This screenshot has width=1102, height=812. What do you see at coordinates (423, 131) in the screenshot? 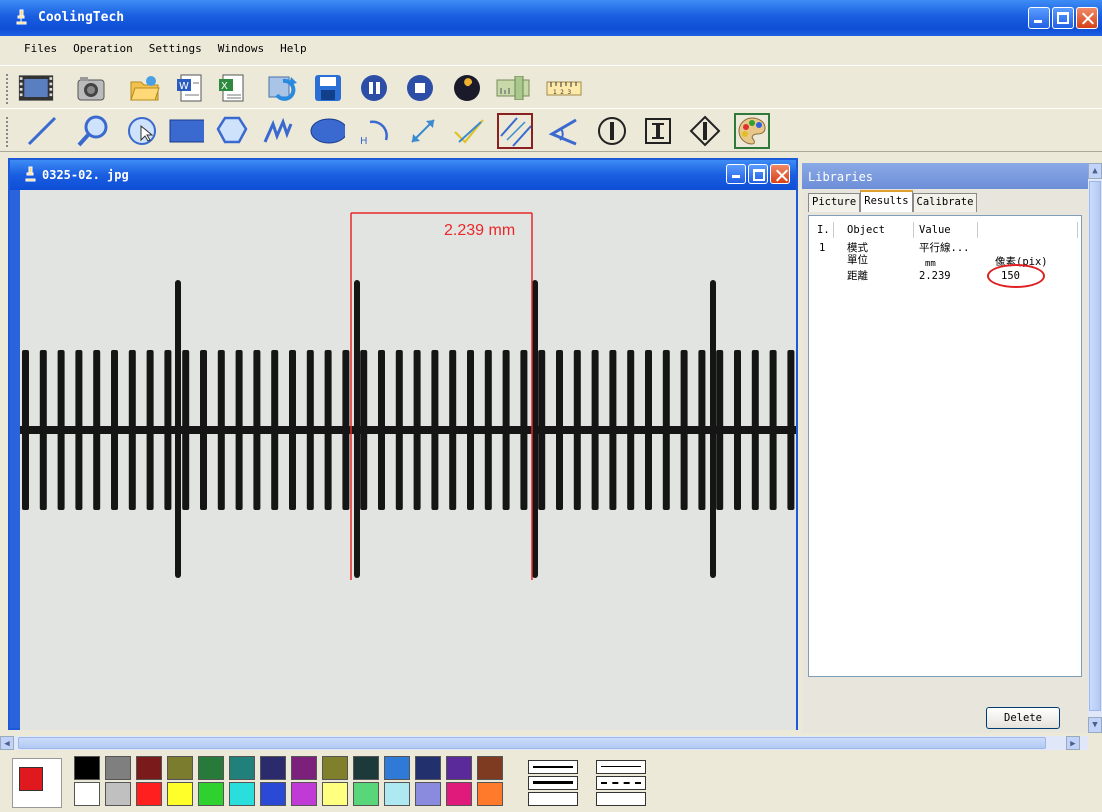
I see `distance-tool-icon` at bounding box center [423, 131].